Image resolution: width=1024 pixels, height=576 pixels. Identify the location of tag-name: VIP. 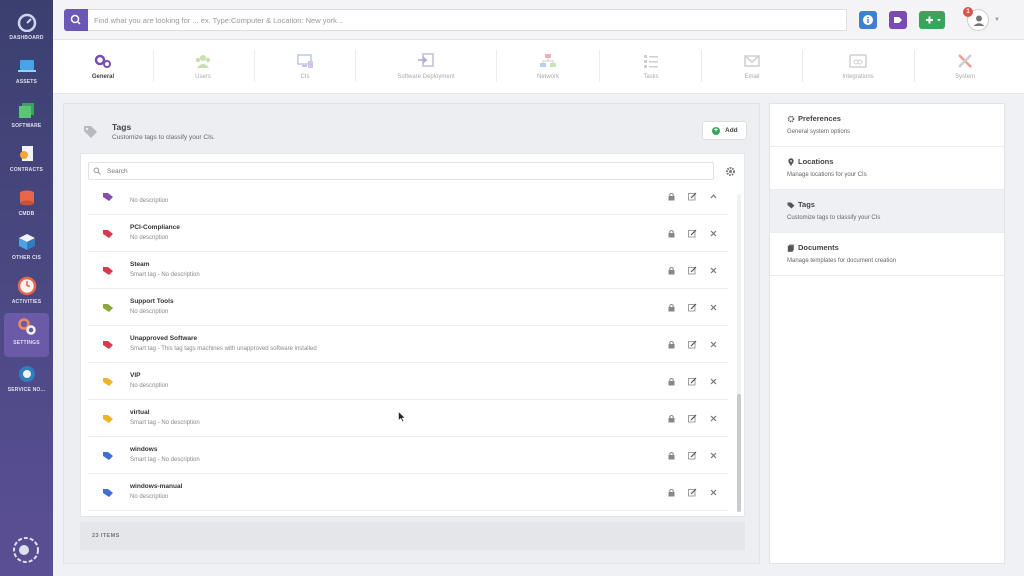
(135, 375).